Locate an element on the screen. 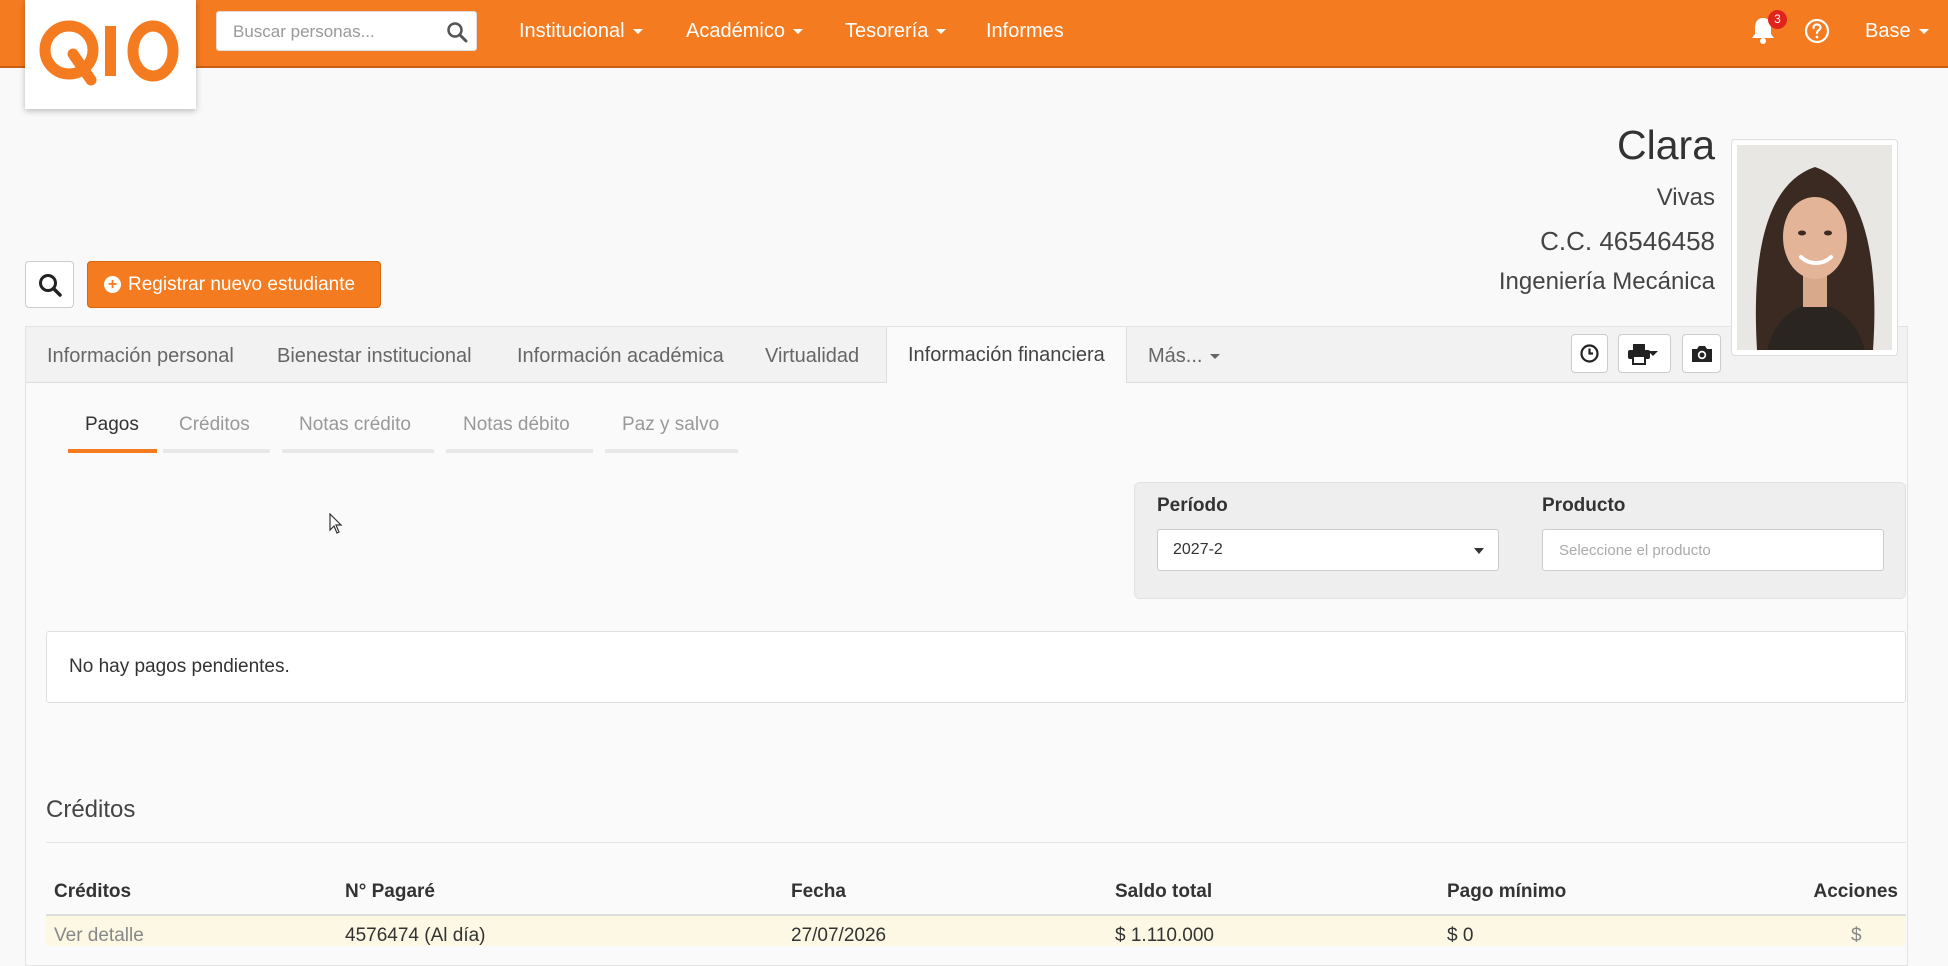  table-row is located at coordinates (976, 931).